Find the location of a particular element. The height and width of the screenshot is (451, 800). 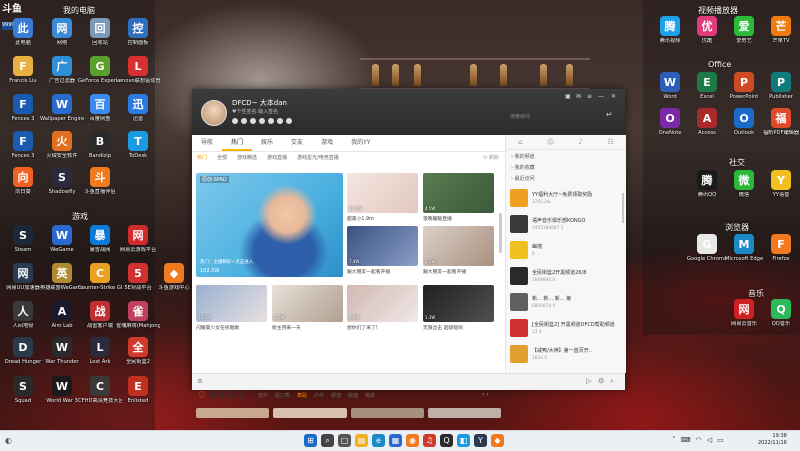

desktop-icon: 控控制面板 is located at coordinates (138, 38).